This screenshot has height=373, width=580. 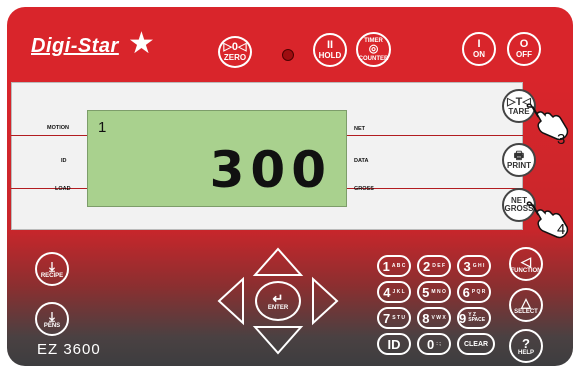 What do you see at coordinates (141, 43) in the screenshot?
I see `star-icon: ★` at bounding box center [141, 43].